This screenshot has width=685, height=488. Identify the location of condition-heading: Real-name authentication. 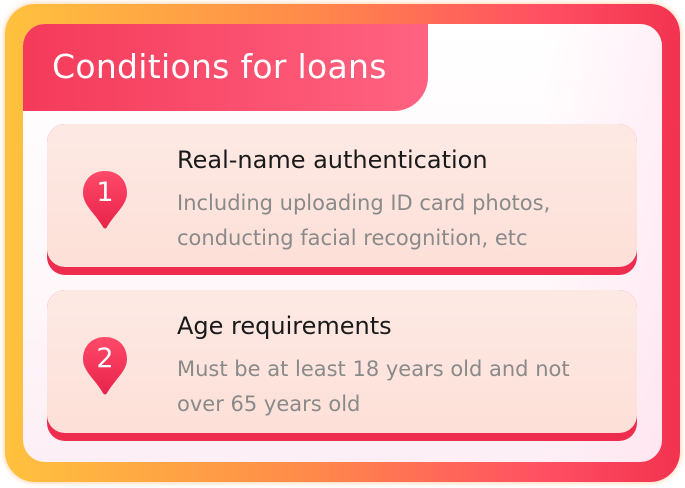
(332, 160).